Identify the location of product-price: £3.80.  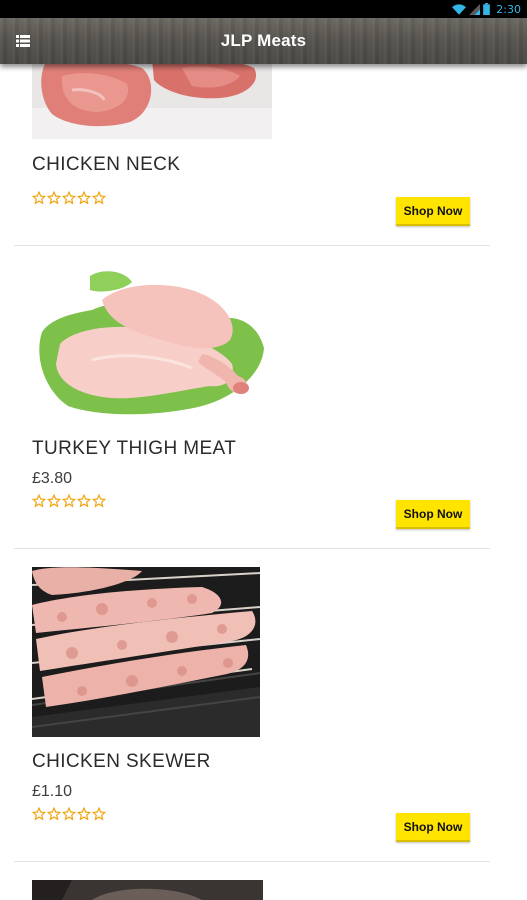
(52, 478).